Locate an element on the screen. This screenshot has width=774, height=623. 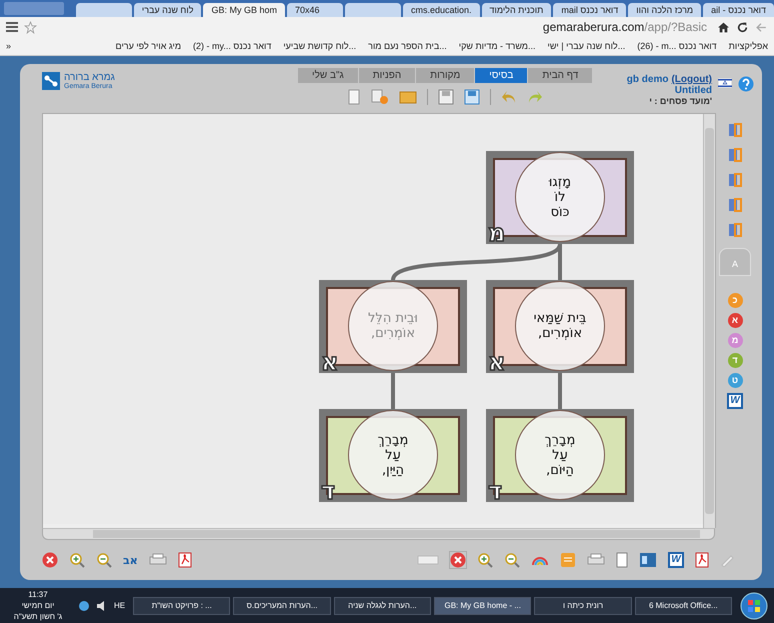
home-icon is located at coordinates (723, 27).